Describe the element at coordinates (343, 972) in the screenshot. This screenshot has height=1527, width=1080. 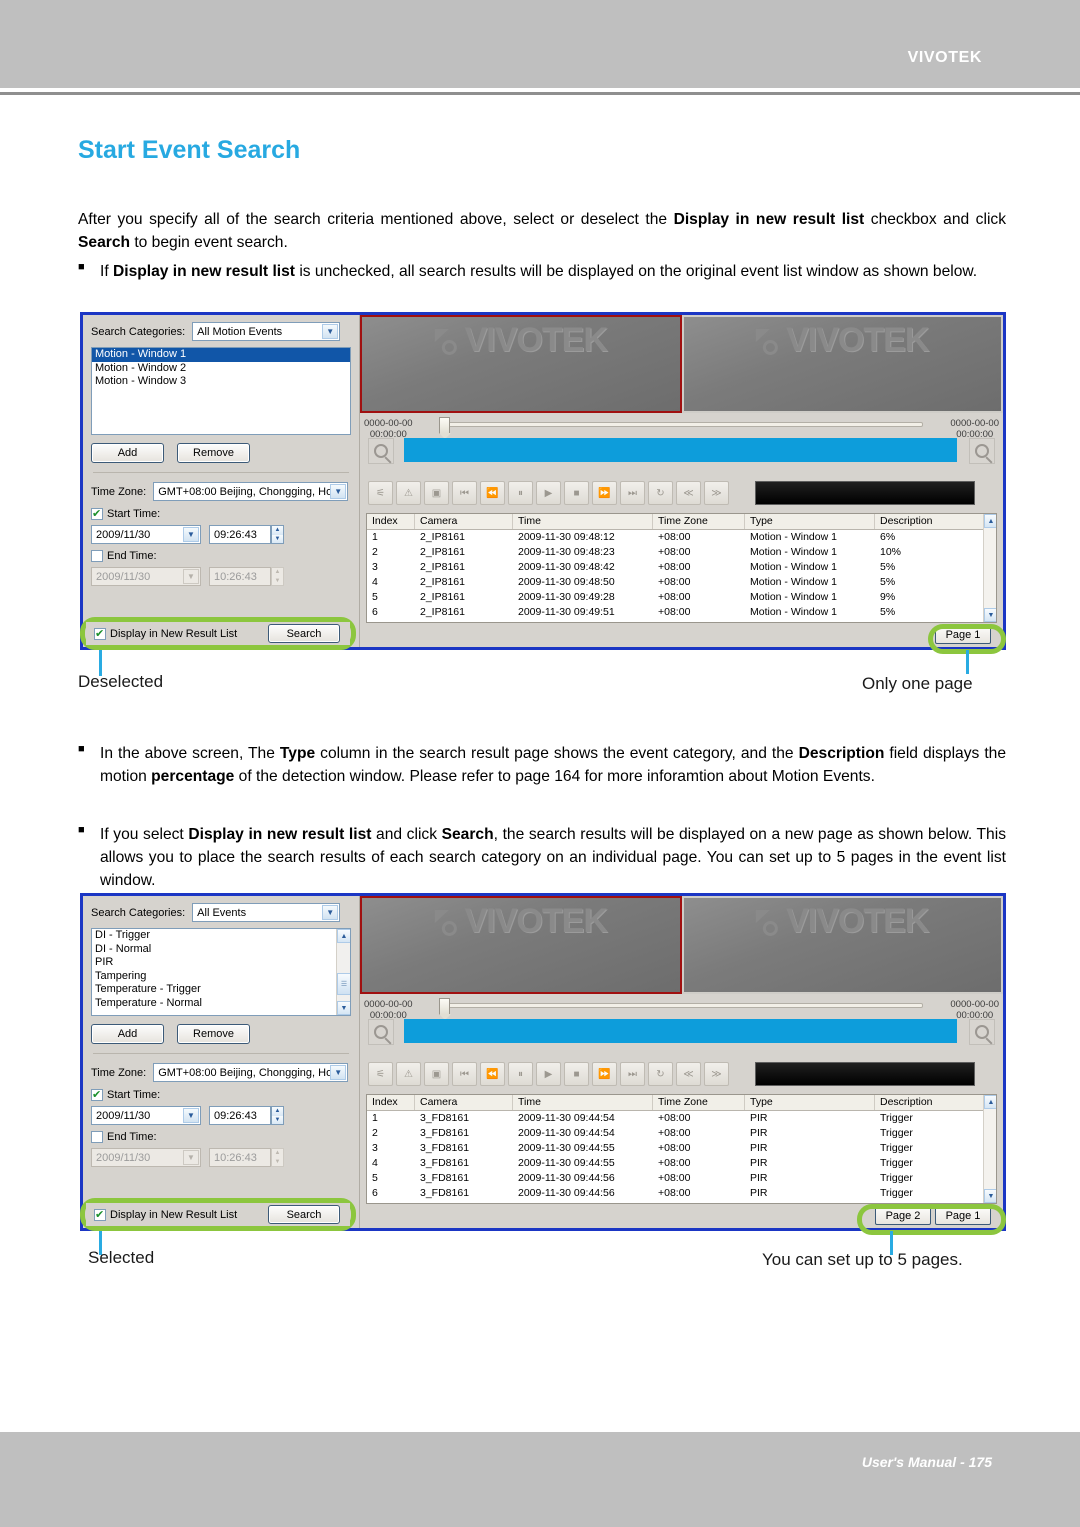
I see `listbox-scrollbar-2: ▲ ☰ ▼` at that location.